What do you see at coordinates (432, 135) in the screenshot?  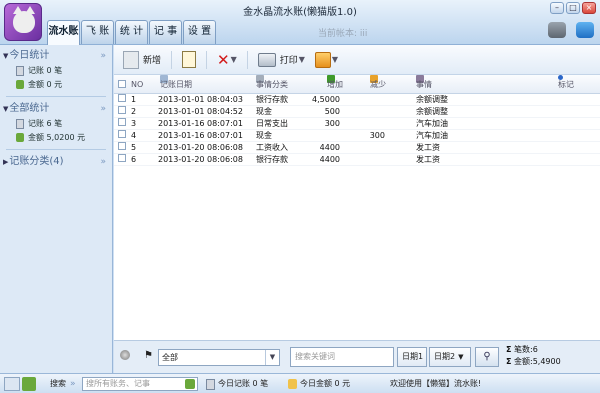 I see `cell-matter: 汽车加油` at bounding box center [432, 135].